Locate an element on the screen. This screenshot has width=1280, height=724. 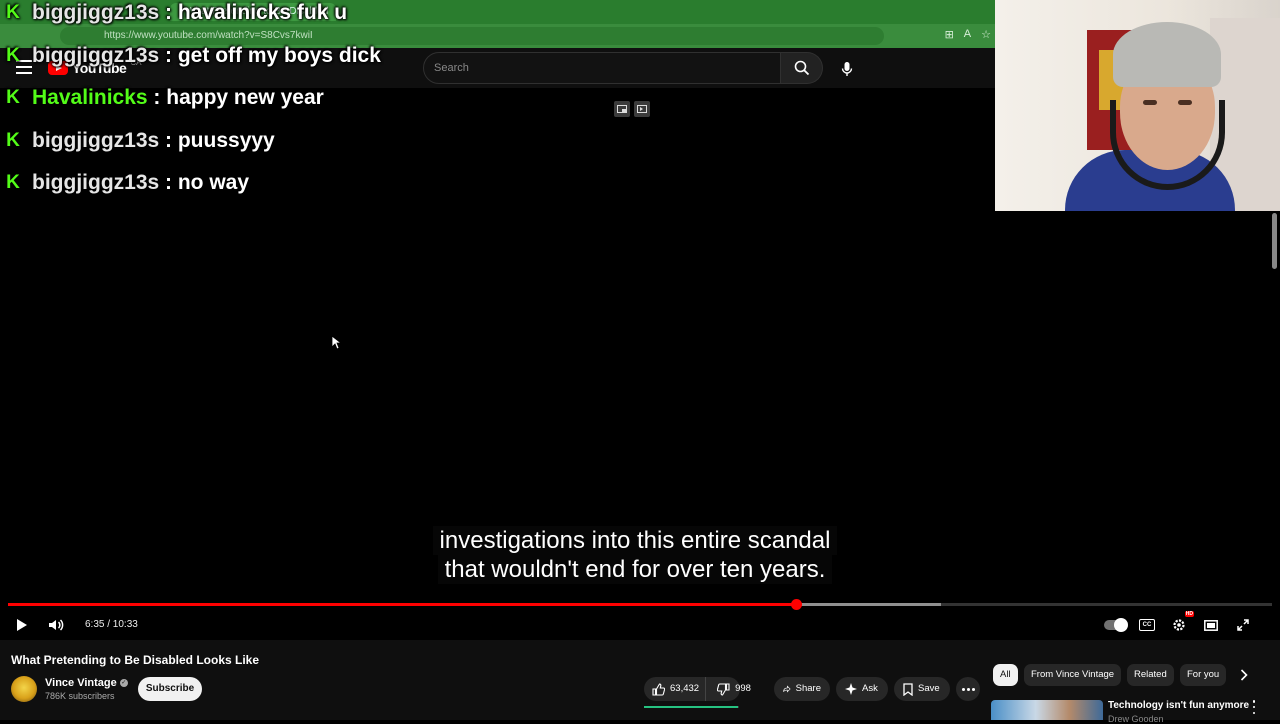
ask-label: Ask is located at coordinates (870, 688).